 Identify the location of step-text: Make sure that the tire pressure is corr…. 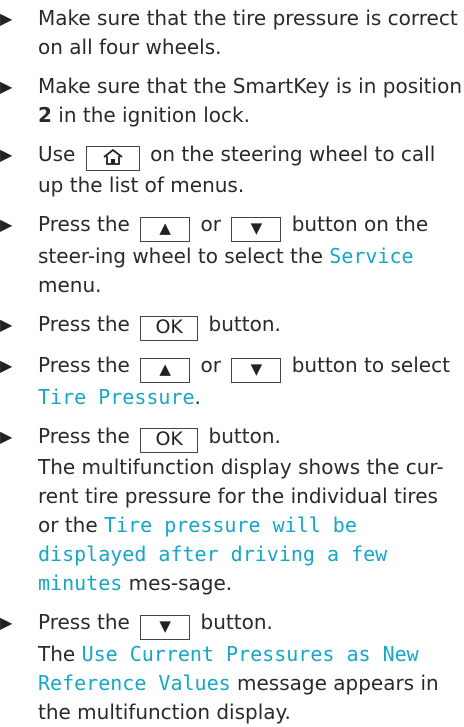
(248, 32).